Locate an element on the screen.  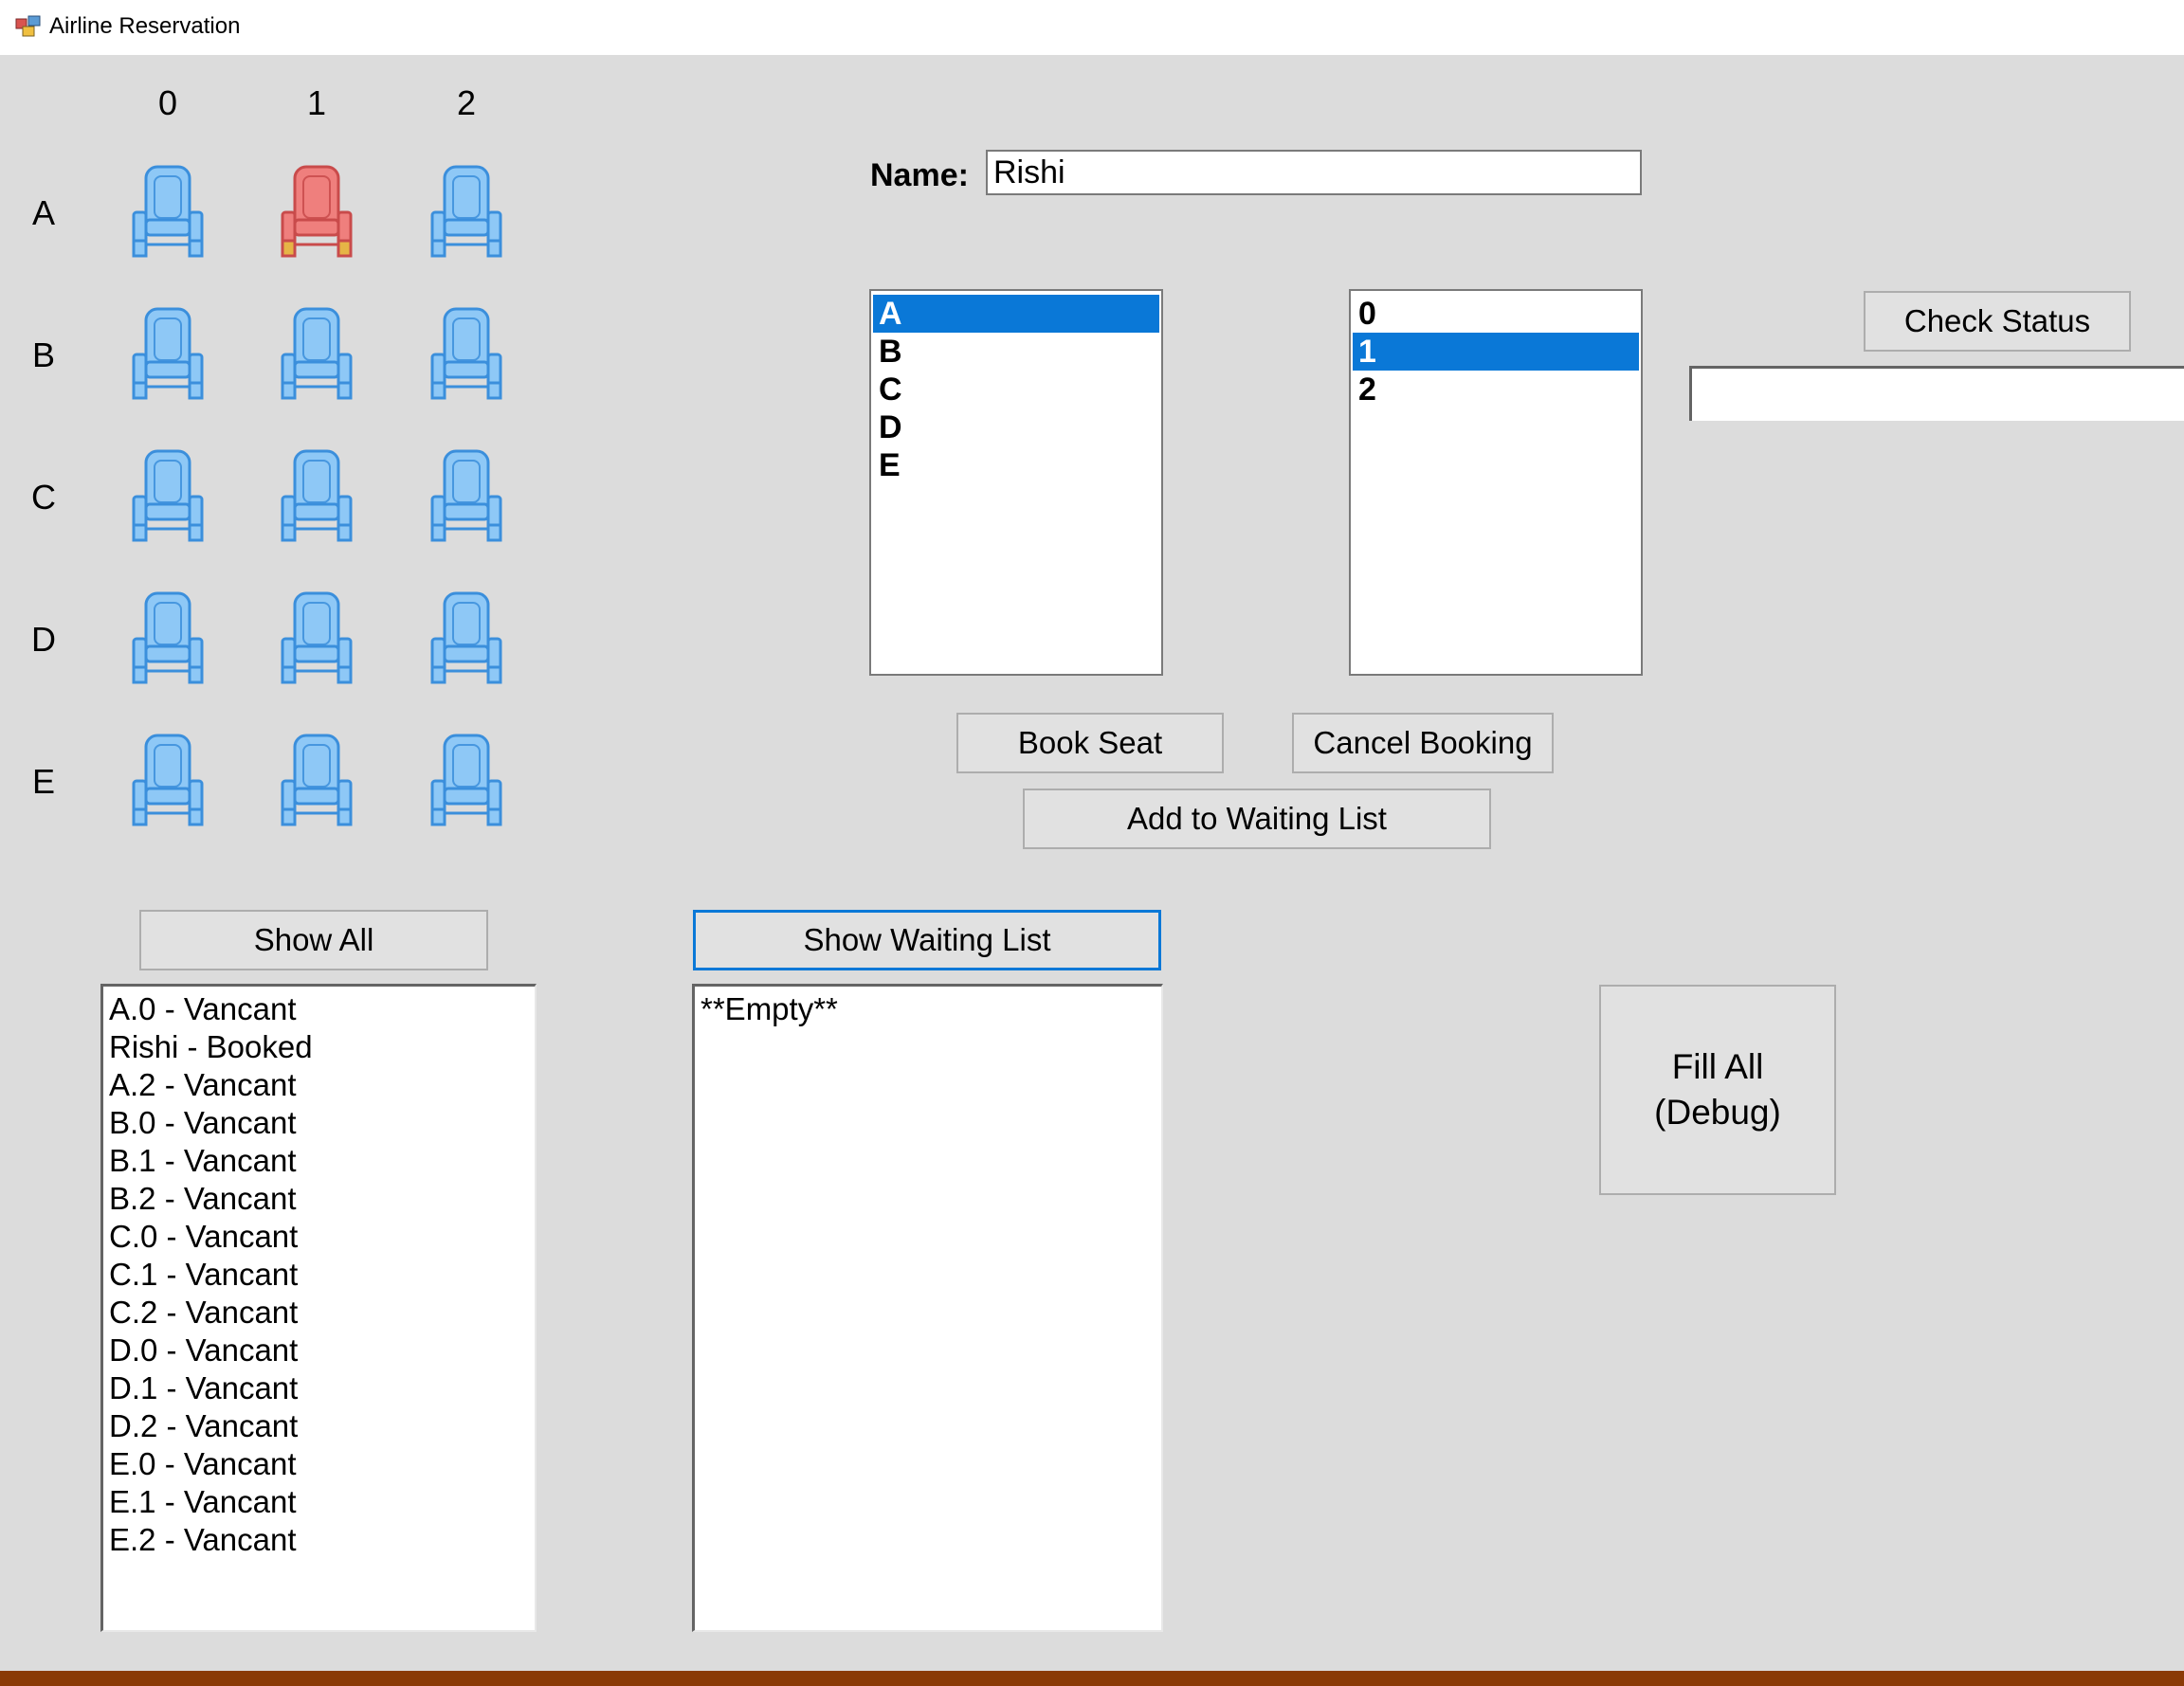
seat-A-2-vacant is located at coordinates (466, 210).